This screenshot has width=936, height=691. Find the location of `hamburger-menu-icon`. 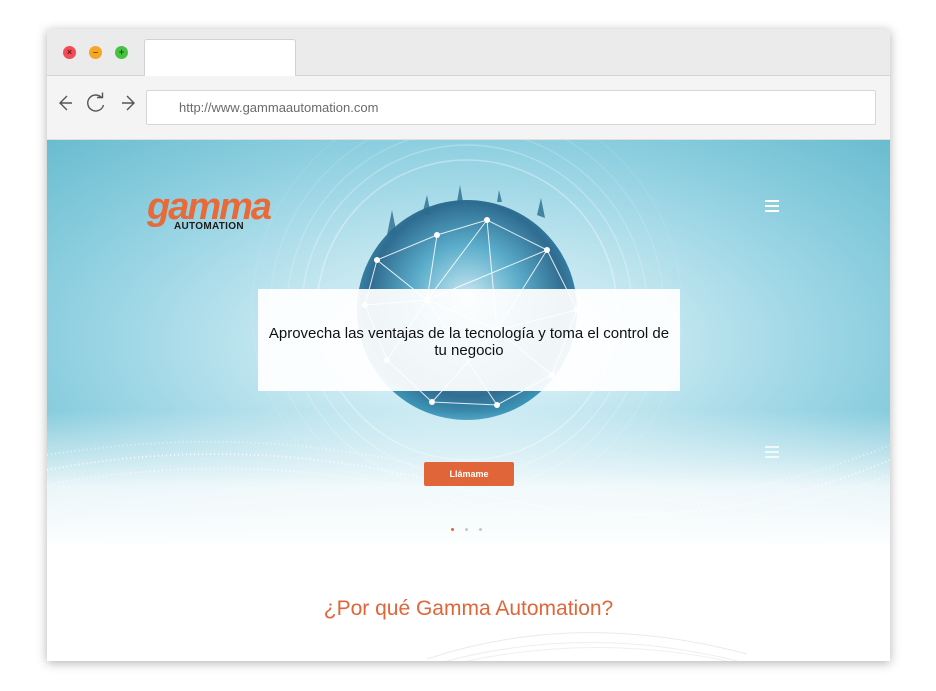

hamburger-menu-icon is located at coordinates (772, 206).